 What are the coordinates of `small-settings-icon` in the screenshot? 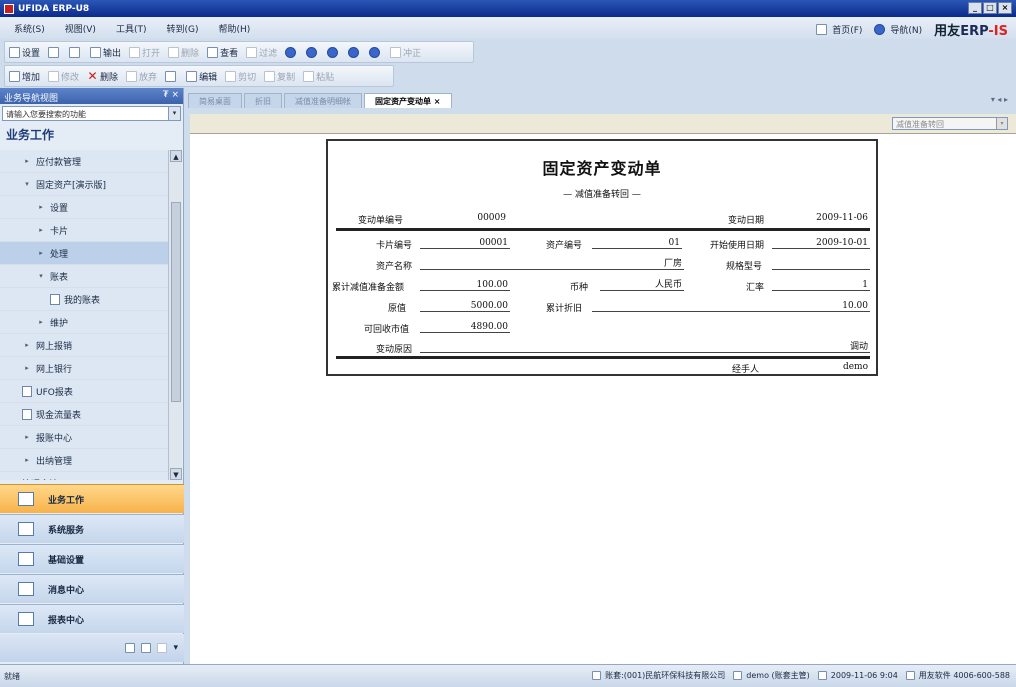 It's located at (130, 648).